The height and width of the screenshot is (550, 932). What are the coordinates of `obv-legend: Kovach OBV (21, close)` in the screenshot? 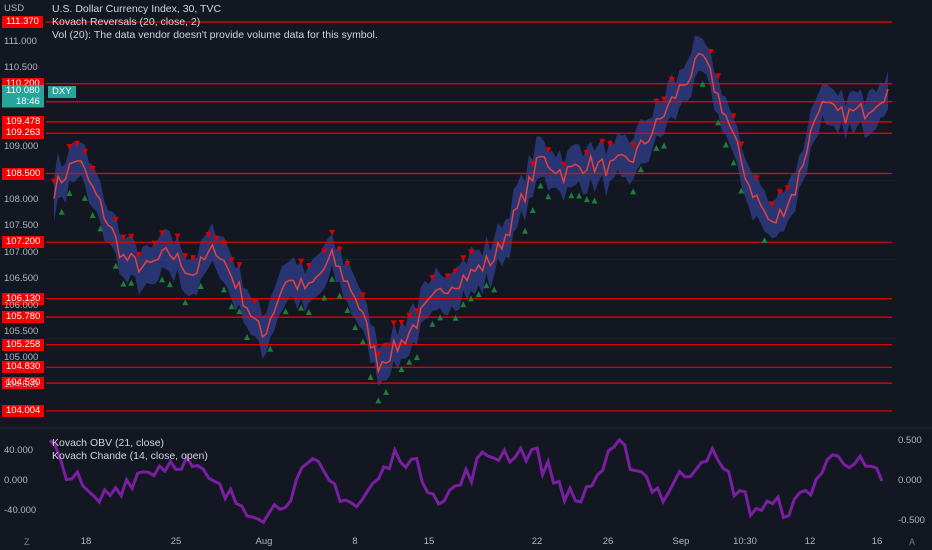 It's located at (108, 443).